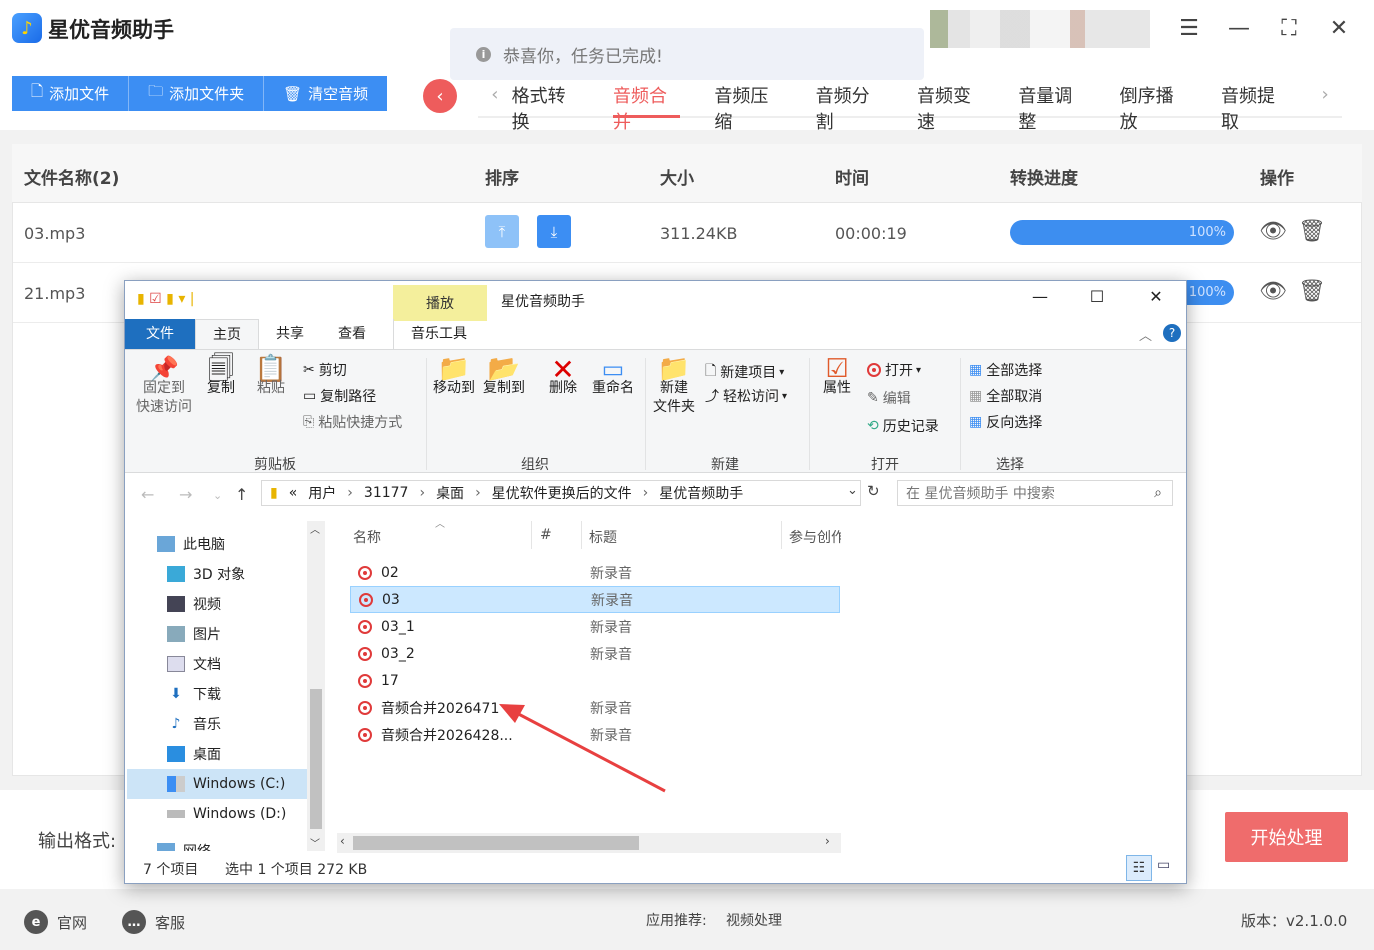 The image size is (1374, 950). What do you see at coordinates (603, 537) in the screenshot?
I see `column-title: 标题` at bounding box center [603, 537].